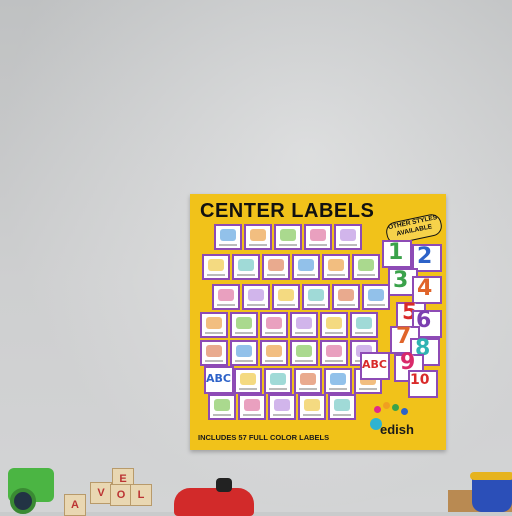 This screenshot has width=512, height=516. I want to click on number-3: 3, so click(401, 280).